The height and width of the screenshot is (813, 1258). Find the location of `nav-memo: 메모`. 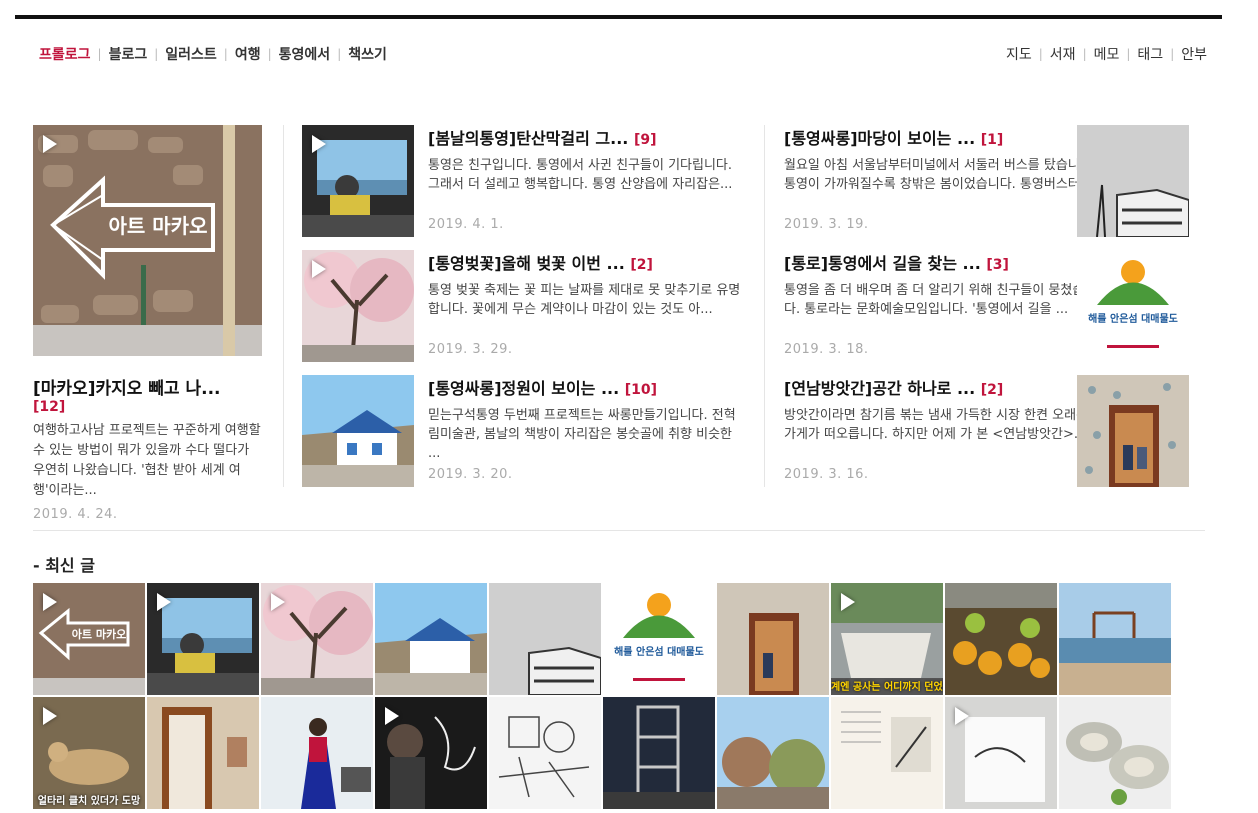

nav-memo: 메모 is located at coordinates (1107, 54).